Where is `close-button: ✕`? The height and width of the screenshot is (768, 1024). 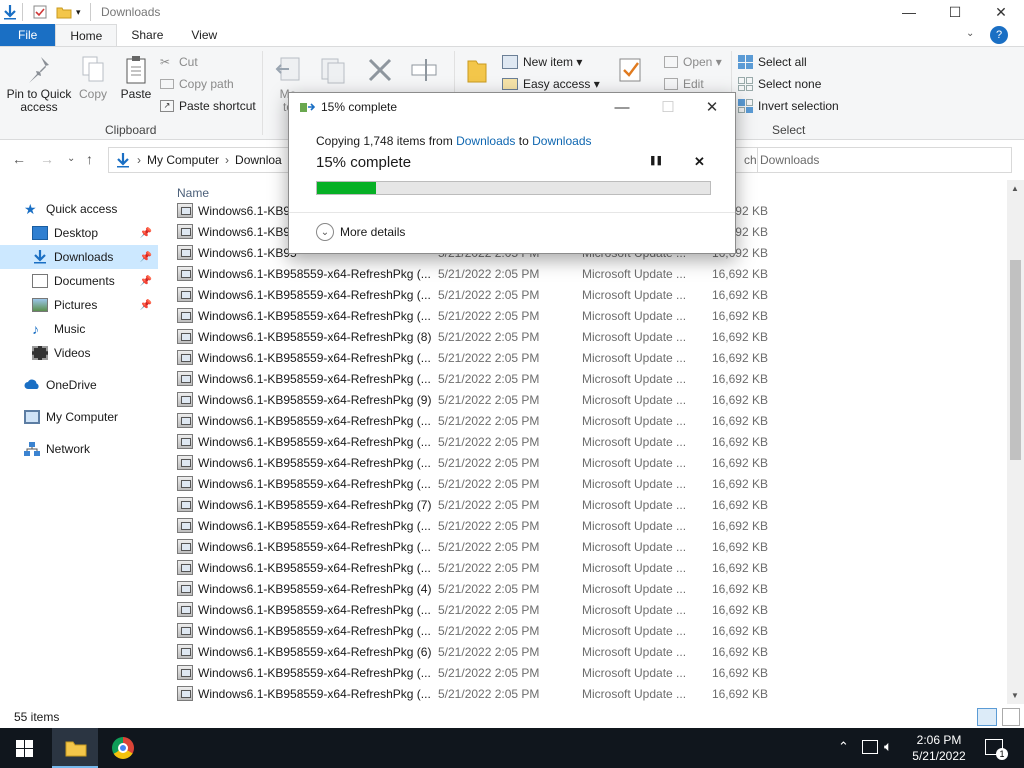
close-button: ✕ is located at coordinates (1001, 12).